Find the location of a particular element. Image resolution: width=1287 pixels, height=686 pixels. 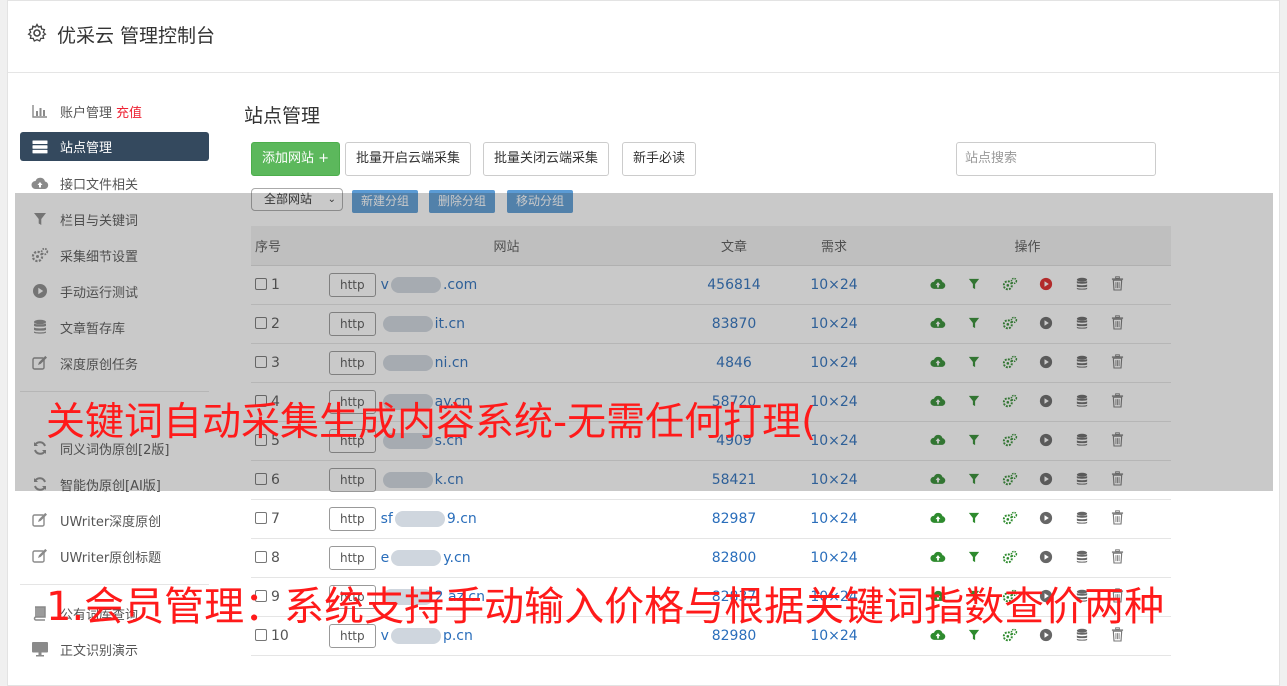

site-url-suffix: it.cn is located at coordinates (450, 324).